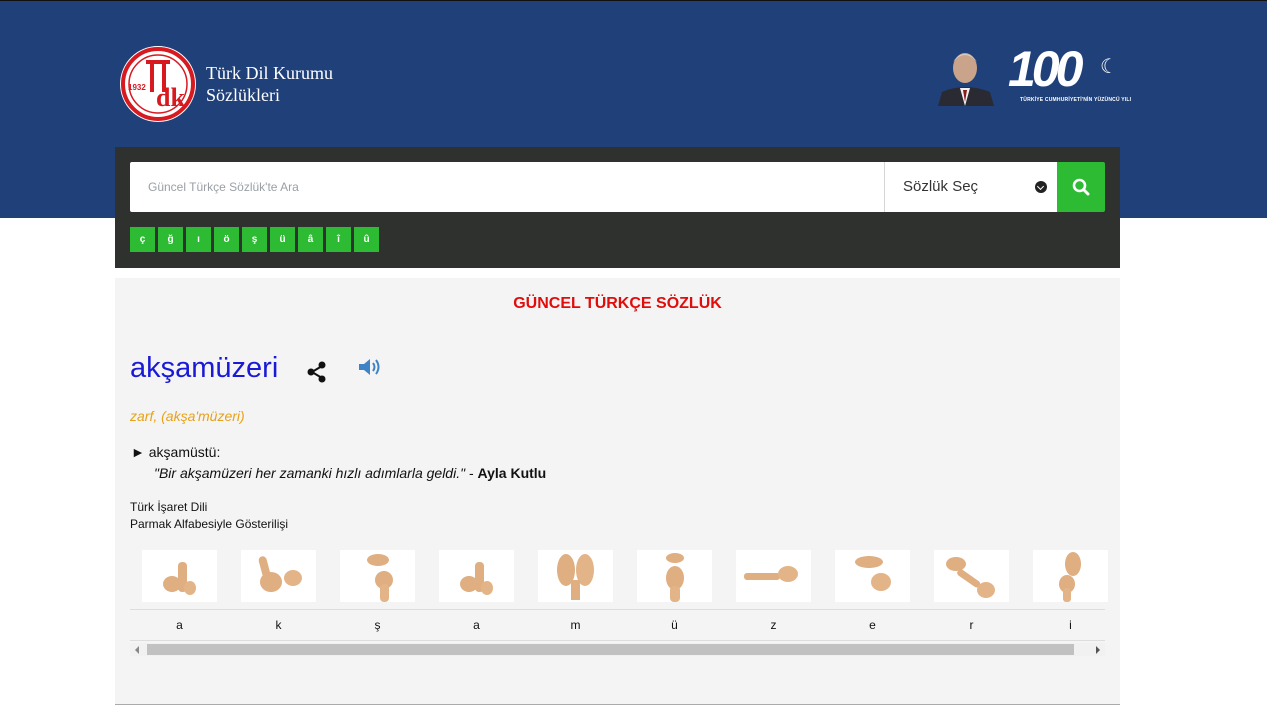 The width and height of the screenshot is (1267, 707). Describe the element at coordinates (366, 239) in the screenshot. I see `char-button-u-circumflex: û` at that location.